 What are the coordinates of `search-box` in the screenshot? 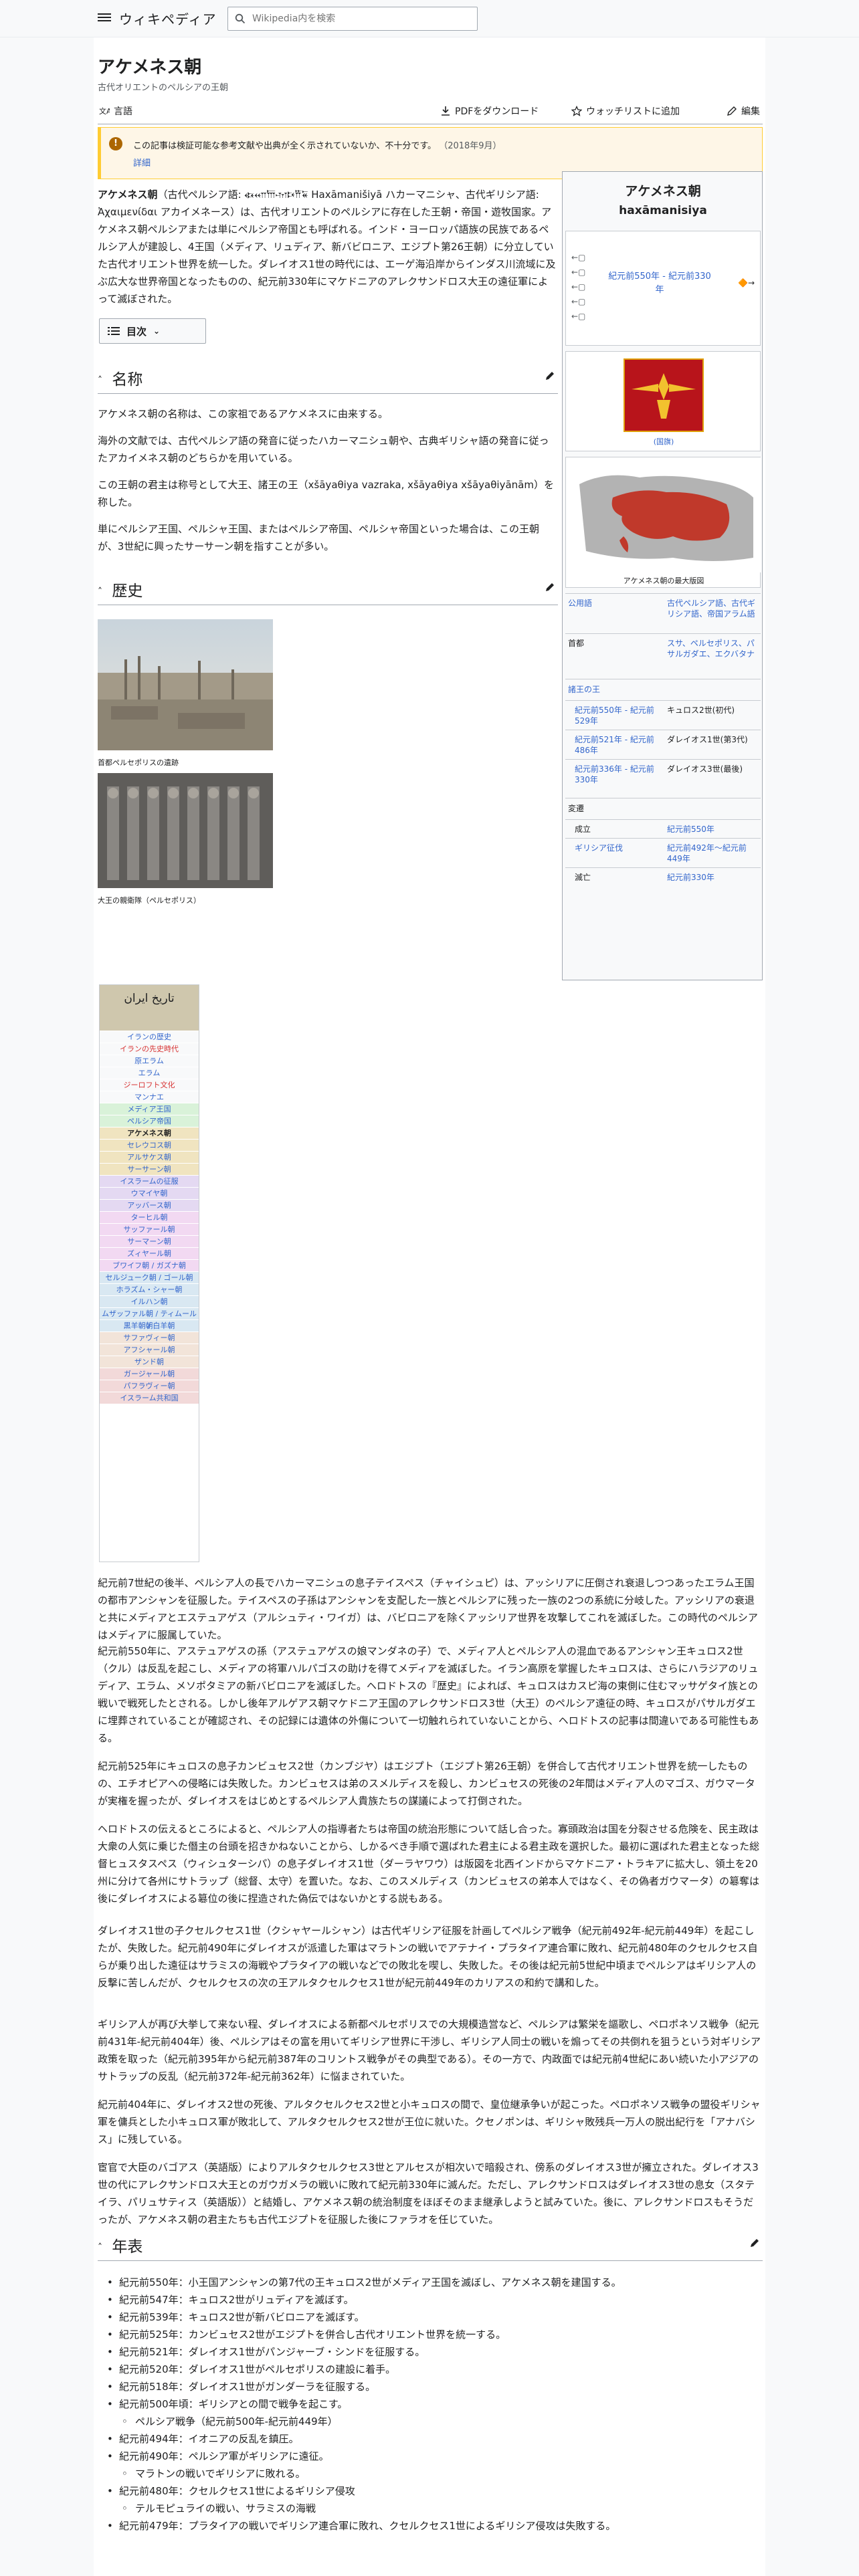 It's located at (352, 19).